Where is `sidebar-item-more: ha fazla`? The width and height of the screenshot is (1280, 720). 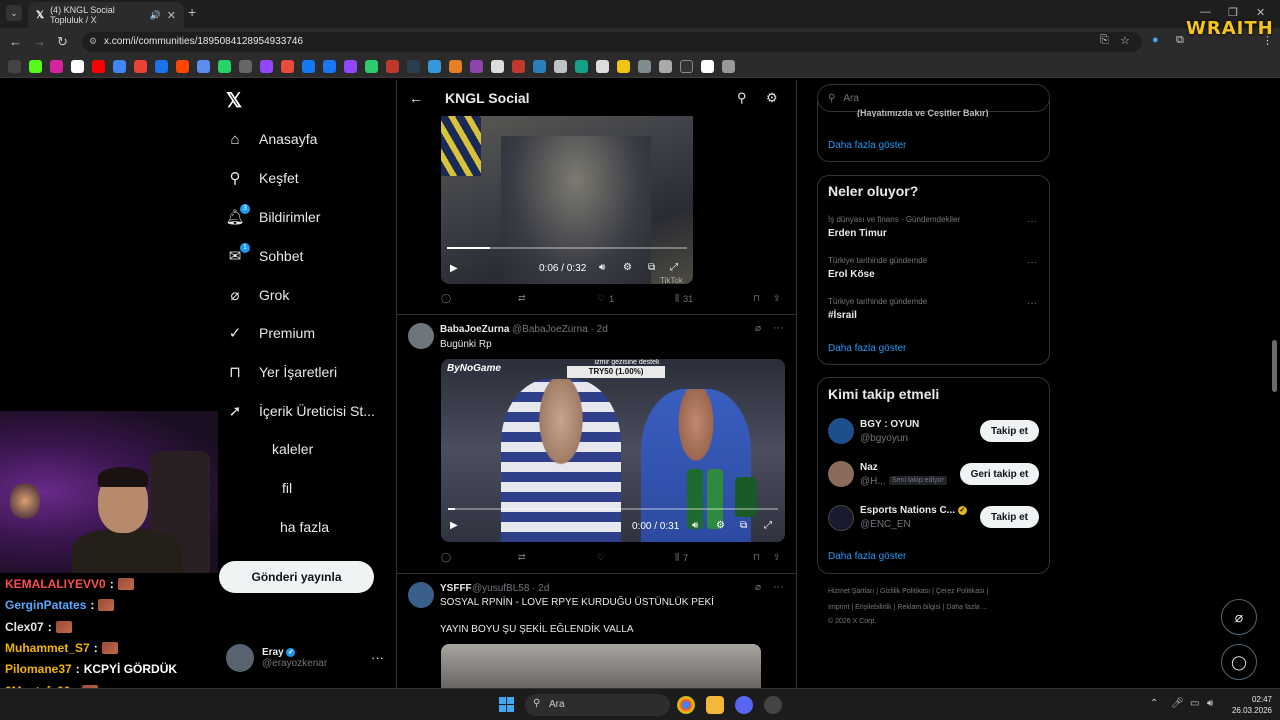 sidebar-item-more: ha fazla is located at coordinates (304, 527).